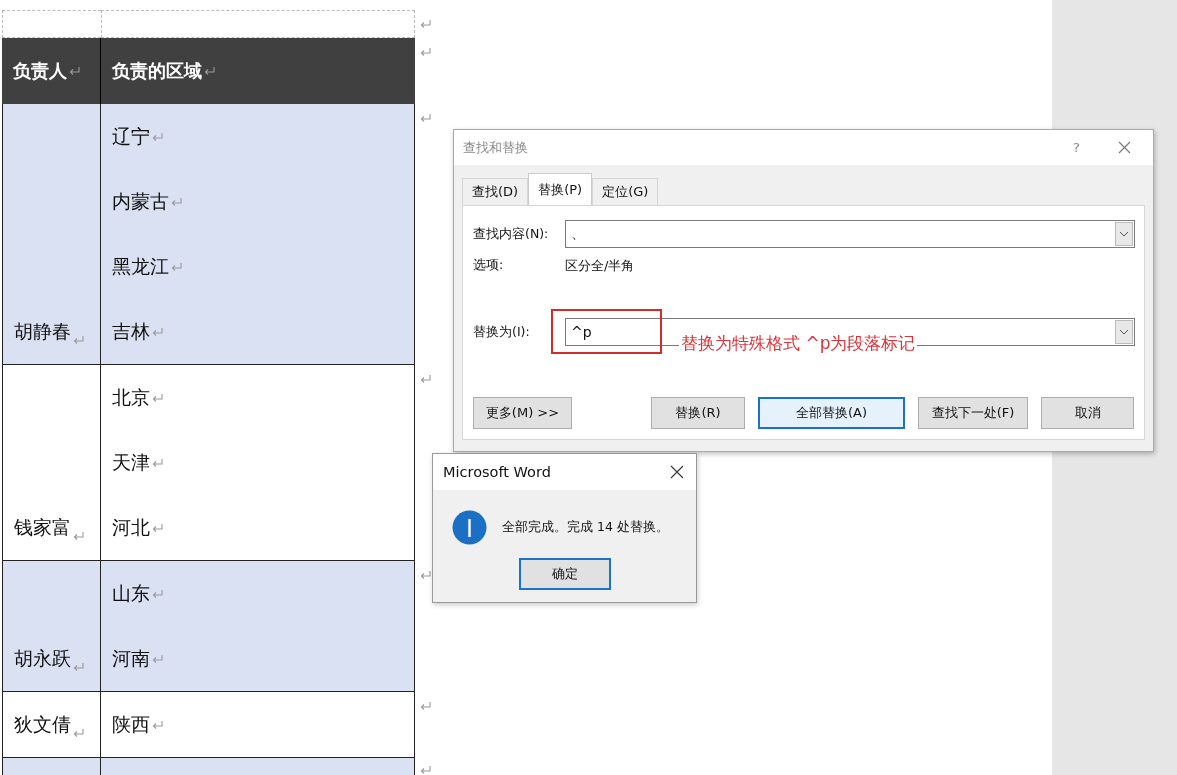 The height and width of the screenshot is (775, 1177). I want to click on help-button: ?, so click(1076, 147).